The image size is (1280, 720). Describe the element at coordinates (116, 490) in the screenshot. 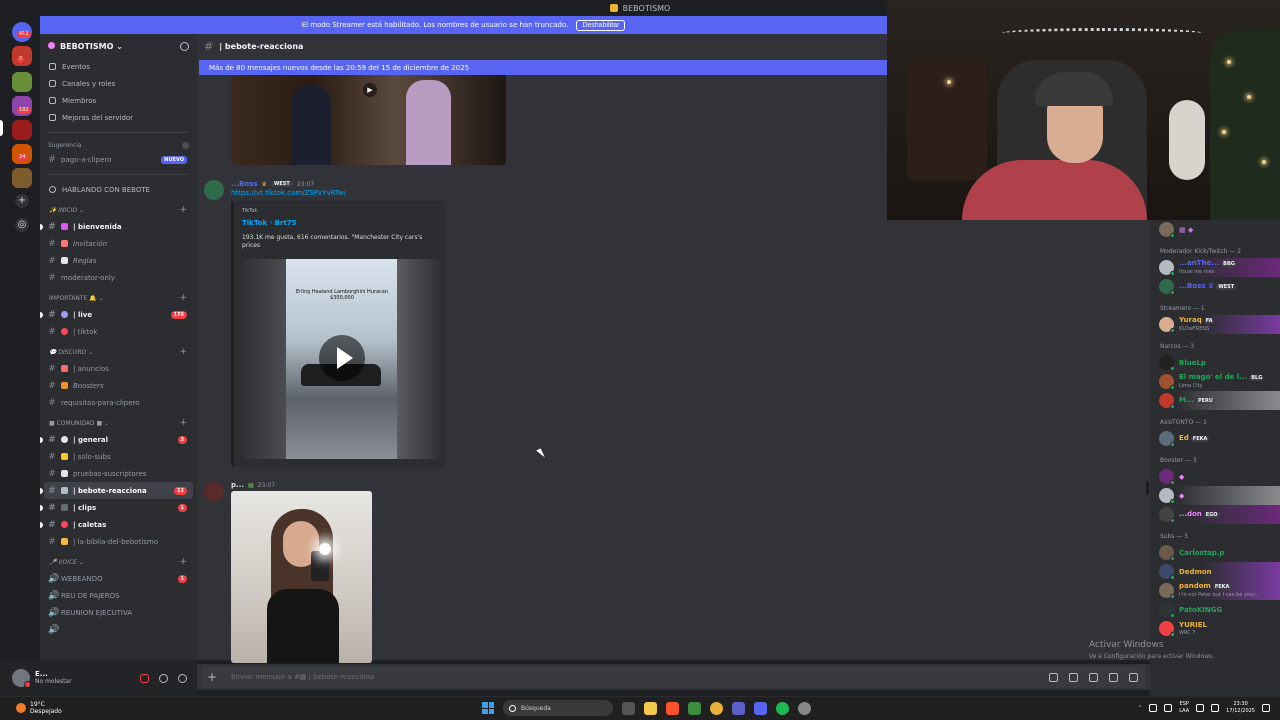

I see `channel-bebote-reacciona: # | bebote-reacciona 12` at that location.